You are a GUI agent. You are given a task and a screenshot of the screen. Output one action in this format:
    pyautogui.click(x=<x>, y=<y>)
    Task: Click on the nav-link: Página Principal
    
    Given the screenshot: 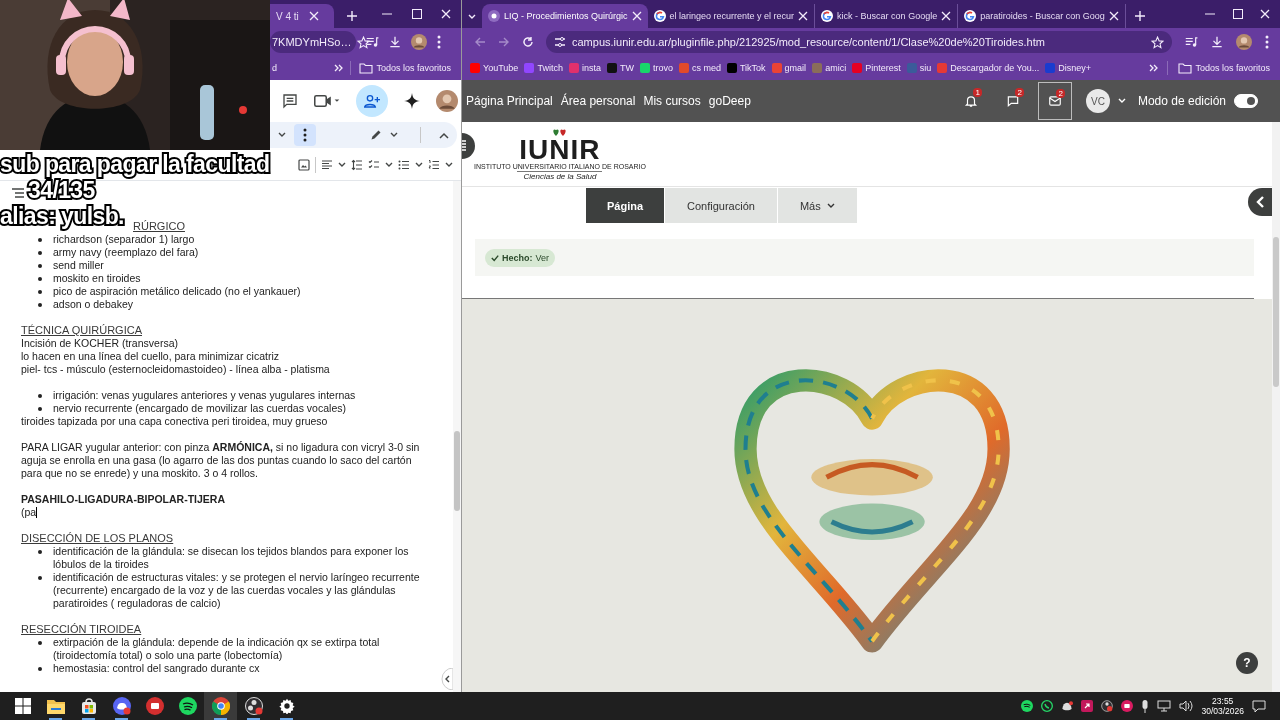 What is the action you would take?
    pyautogui.click(x=509, y=101)
    